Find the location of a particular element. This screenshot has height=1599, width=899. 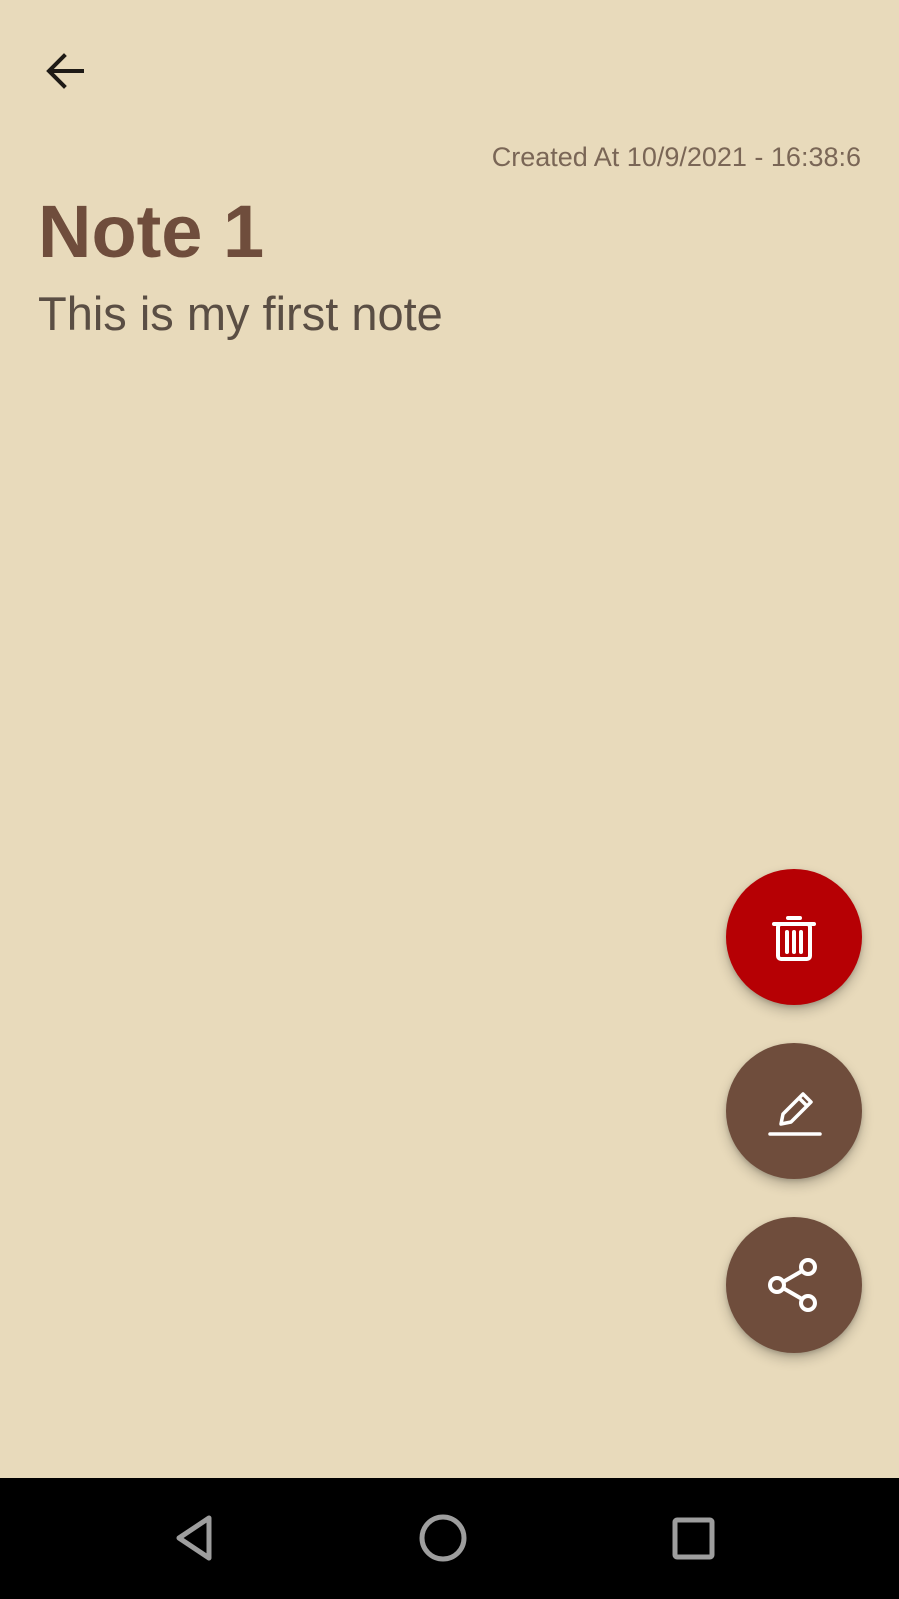

system-back-button is located at coordinates (194, 1538).